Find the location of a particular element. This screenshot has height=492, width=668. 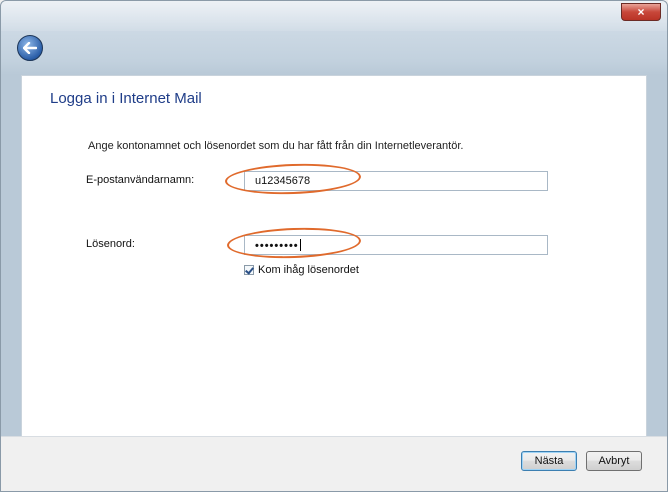

checkbox-checked-icon is located at coordinates (249, 270).